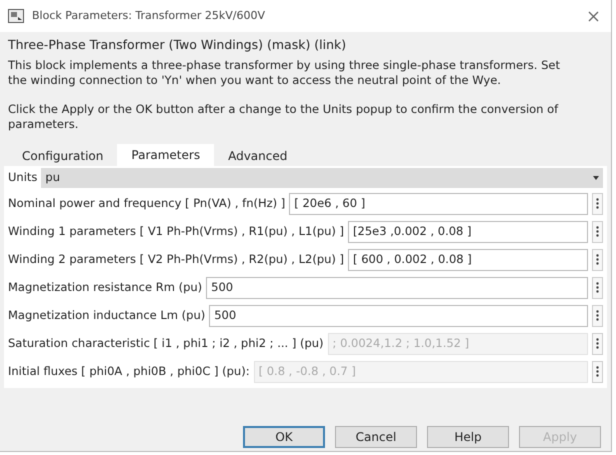  Describe the element at coordinates (376, 437) in the screenshot. I see `dialog-button: Cancel` at that location.